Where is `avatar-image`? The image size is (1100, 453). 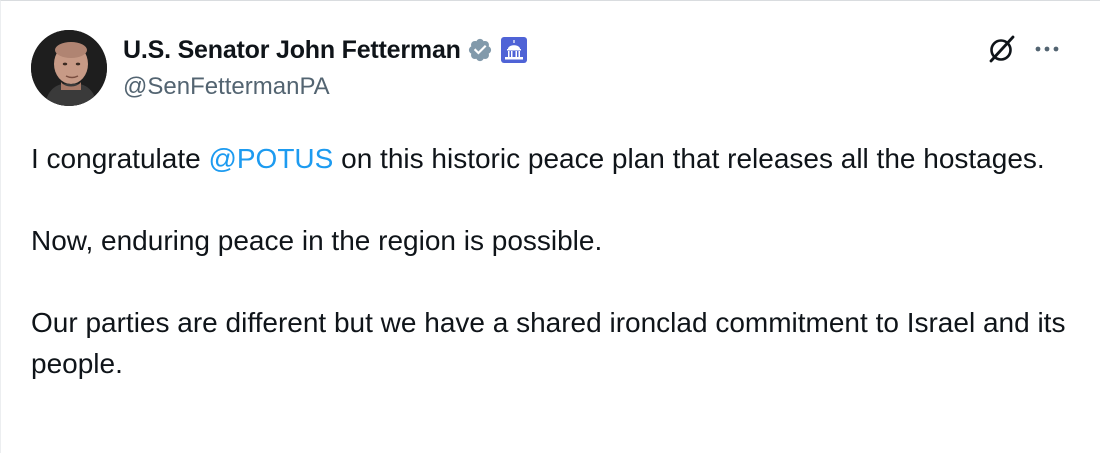 avatar-image is located at coordinates (69, 68).